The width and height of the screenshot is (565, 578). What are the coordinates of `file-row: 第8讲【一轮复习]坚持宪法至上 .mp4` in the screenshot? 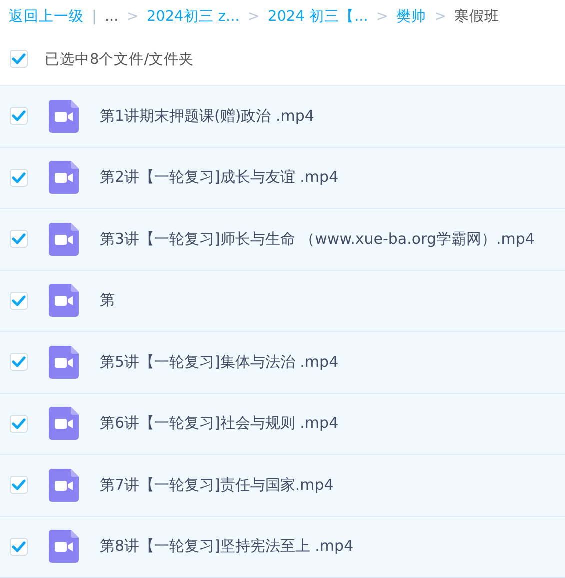 It's located at (282, 547).